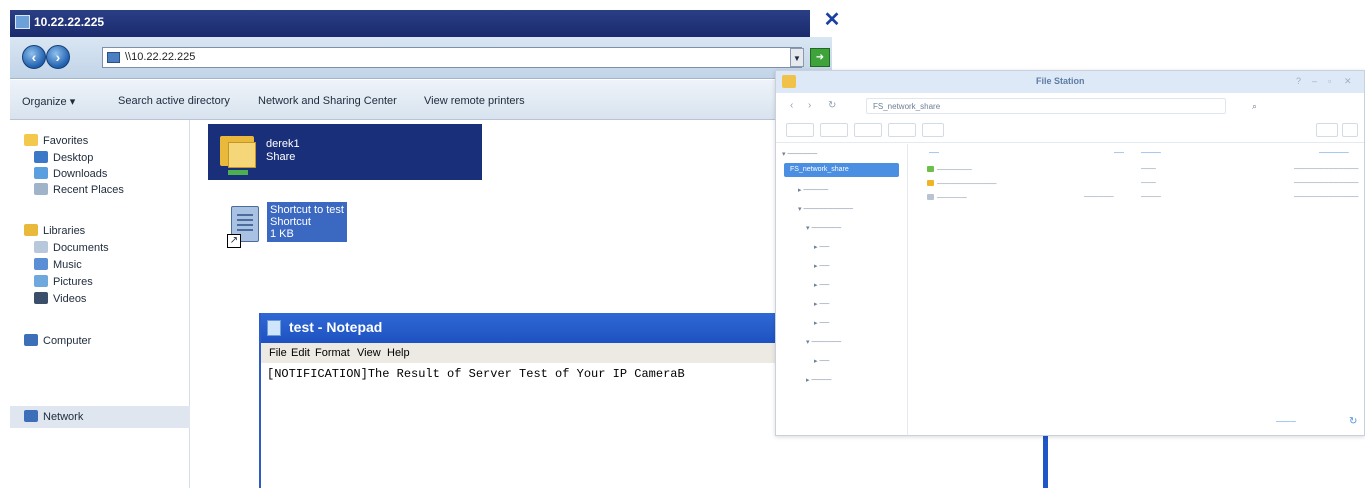  Describe the element at coordinates (345, 152) in the screenshot. I see `share-folder-item: derek1 Share` at that location.